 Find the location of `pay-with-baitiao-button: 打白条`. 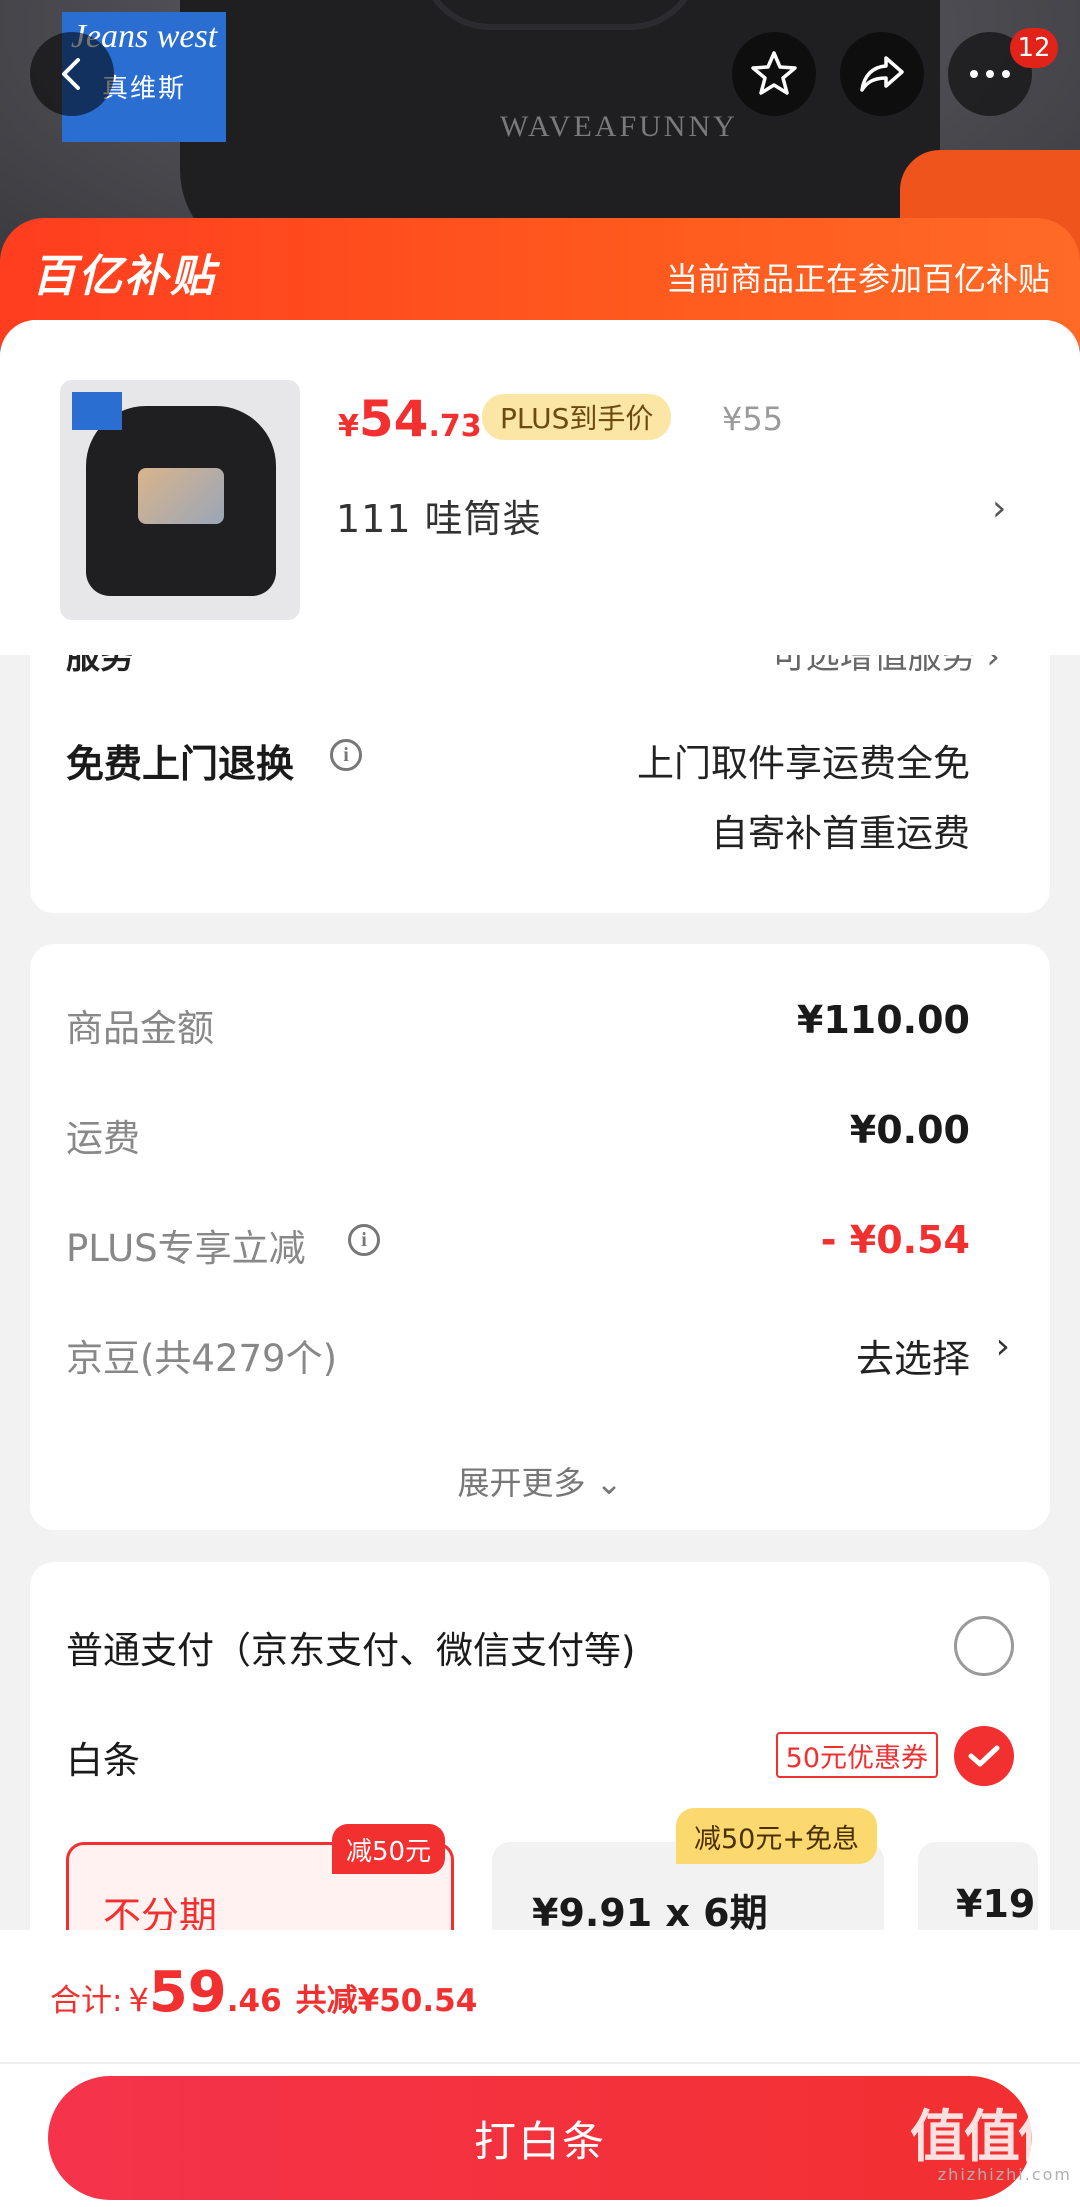

pay-with-baitiao-button: 打白条 is located at coordinates (540, 2138).